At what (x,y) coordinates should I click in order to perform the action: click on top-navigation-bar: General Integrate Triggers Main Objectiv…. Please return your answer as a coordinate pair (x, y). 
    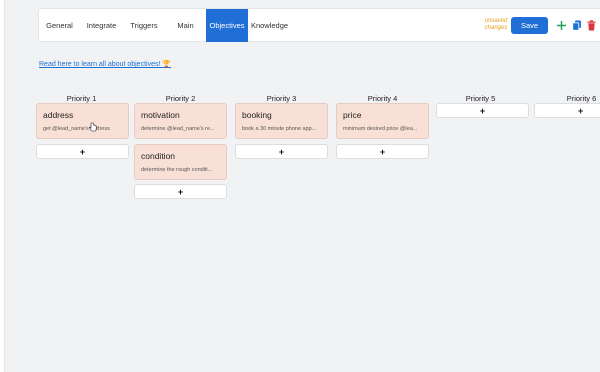
    Looking at the image, I should click on (319, 25).